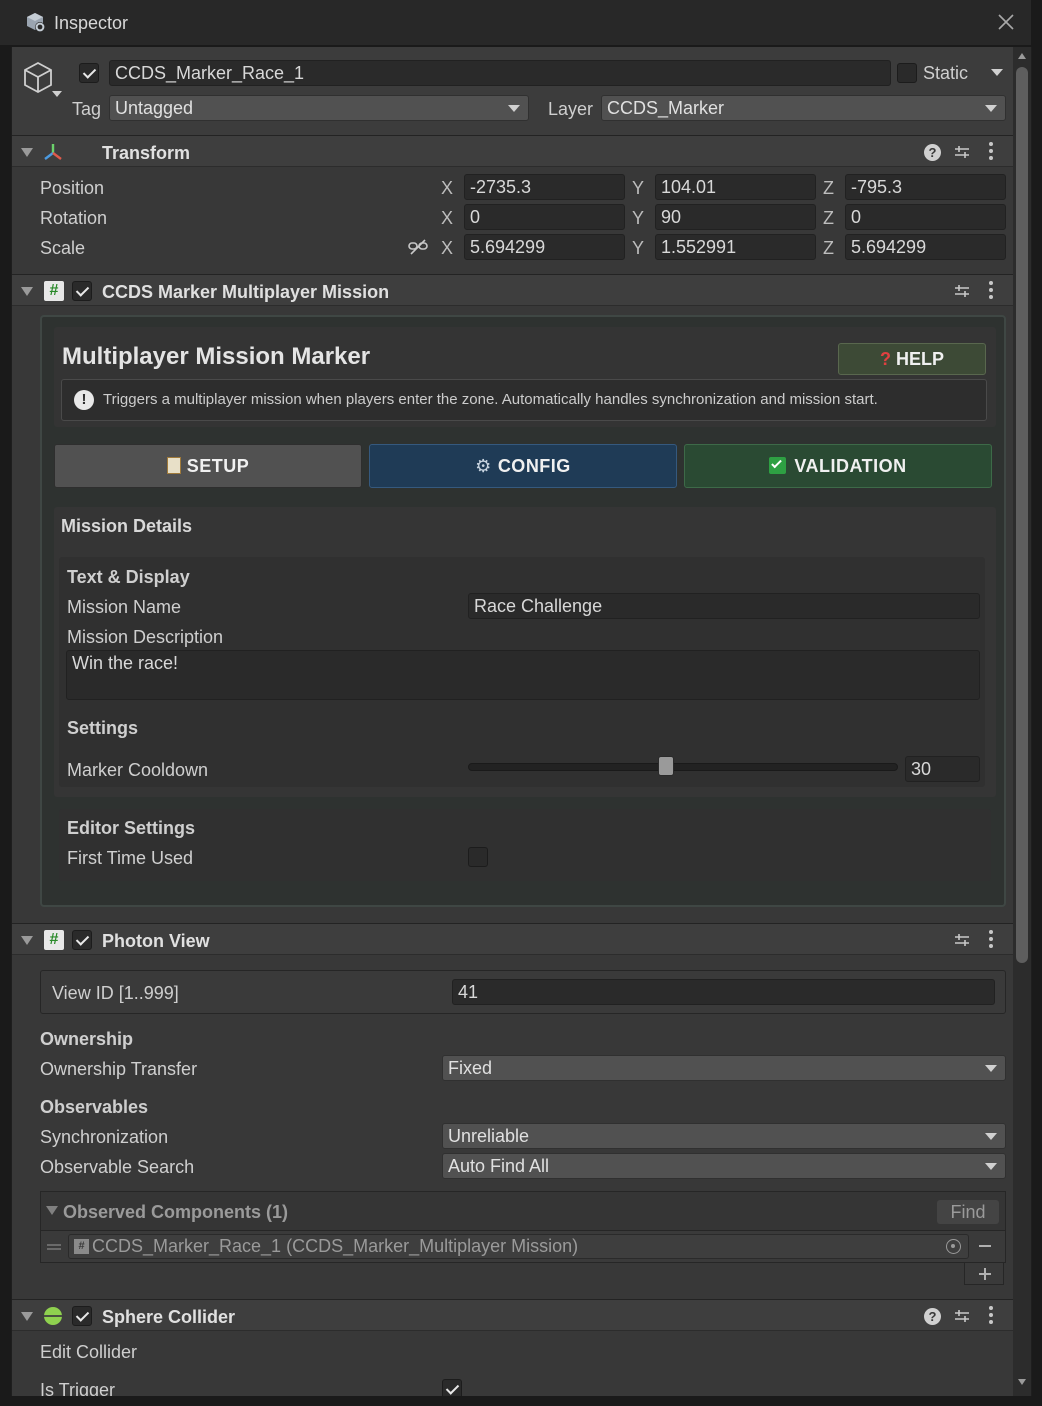 Image resolution: width=1042 pixels, height=1406 pixels. What do you see at coordinates (724, 606) in the screenshot?
I see `mission-name-field: Race Challenge` at bounding box center [724, 606].